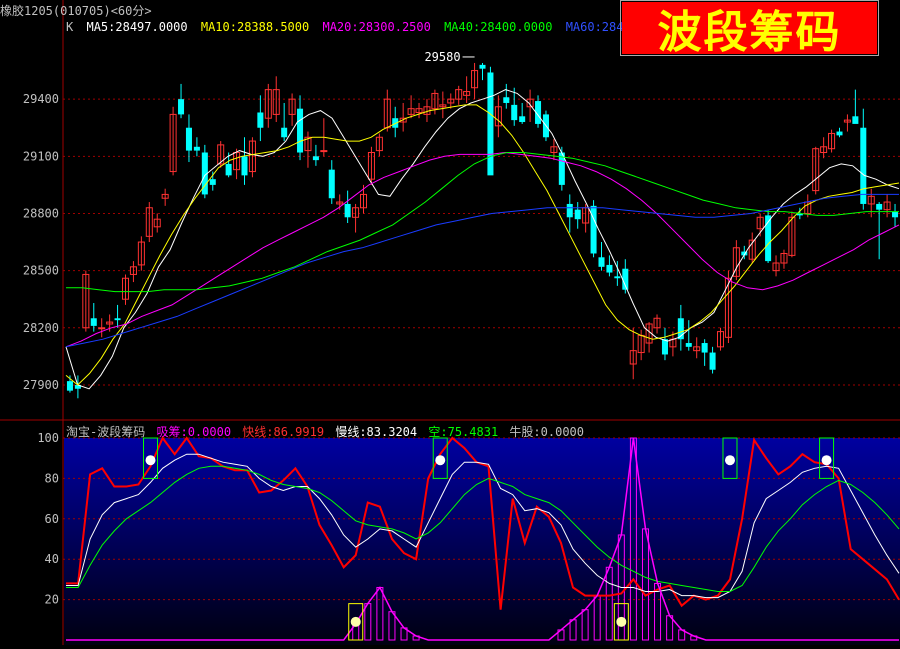 The width and height of the screenshot is (900, 649). I want to click on slow-line-label: 慢线:83.3204, so click(376, 432).